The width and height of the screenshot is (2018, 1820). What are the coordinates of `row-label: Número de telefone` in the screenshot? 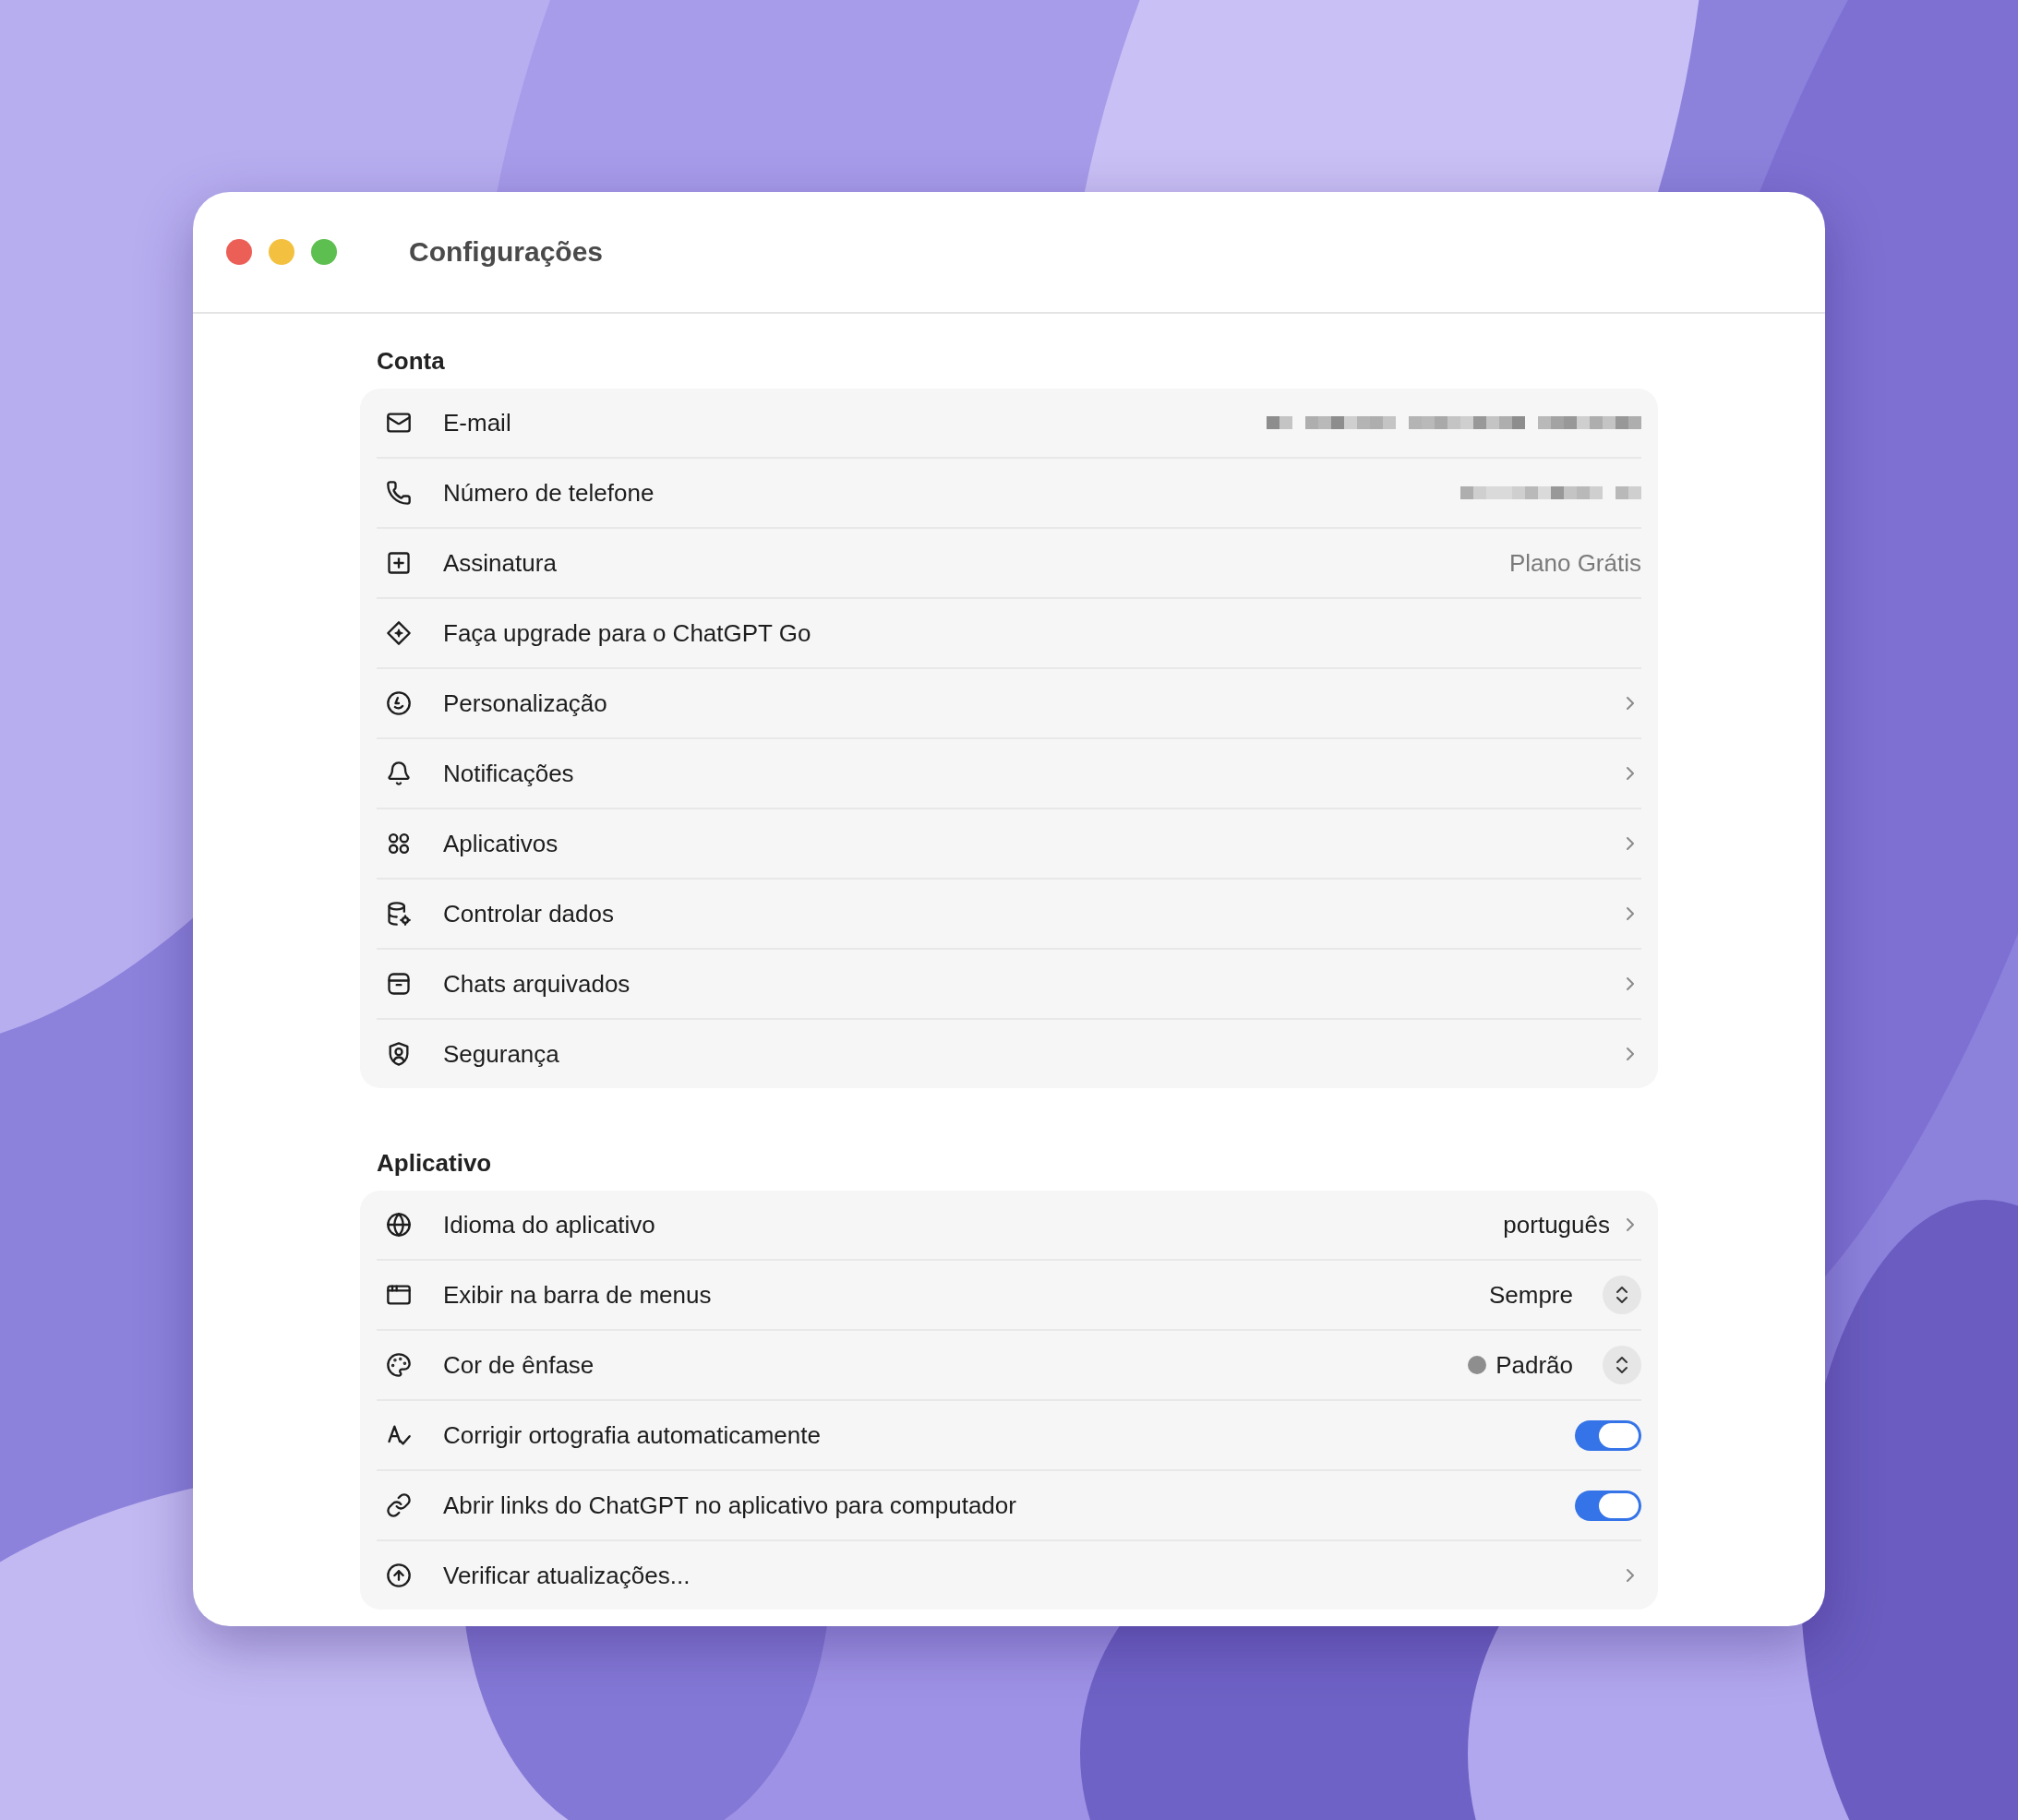 It's located at (549, 493).